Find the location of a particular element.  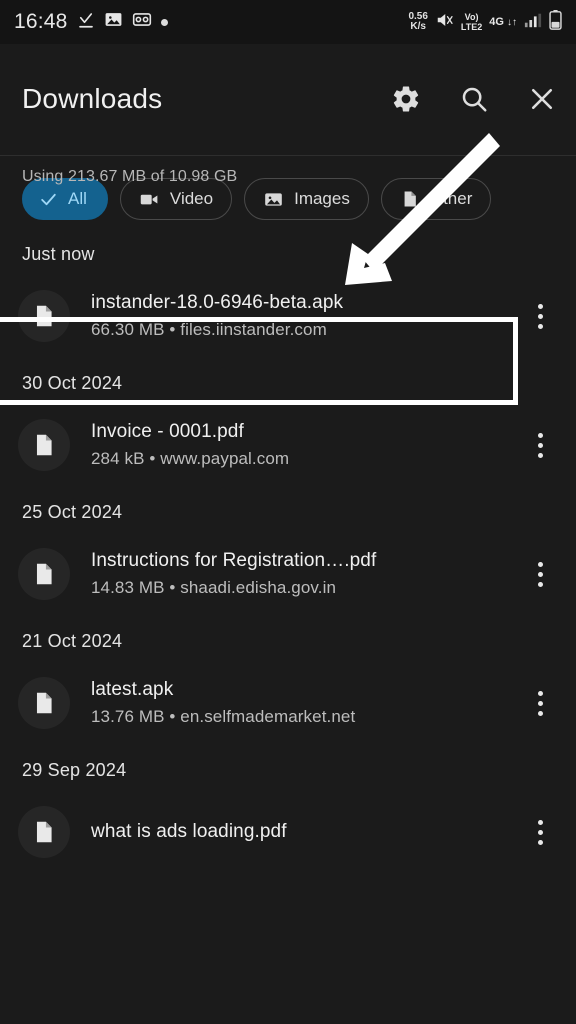

data-arrows-icon: ↓↑ is located at coordinates (512, 22).